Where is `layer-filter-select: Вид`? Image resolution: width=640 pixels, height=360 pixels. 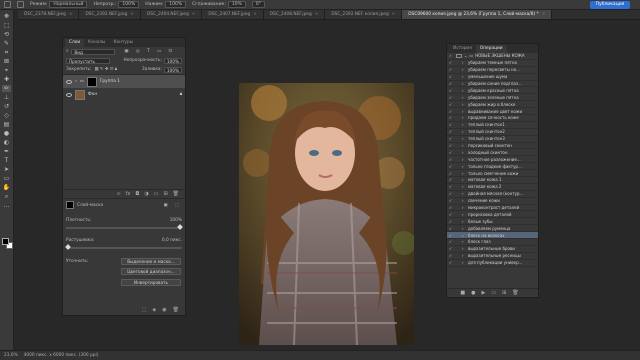
layer-filter-select: Вид is located at coordinates (93, 51).